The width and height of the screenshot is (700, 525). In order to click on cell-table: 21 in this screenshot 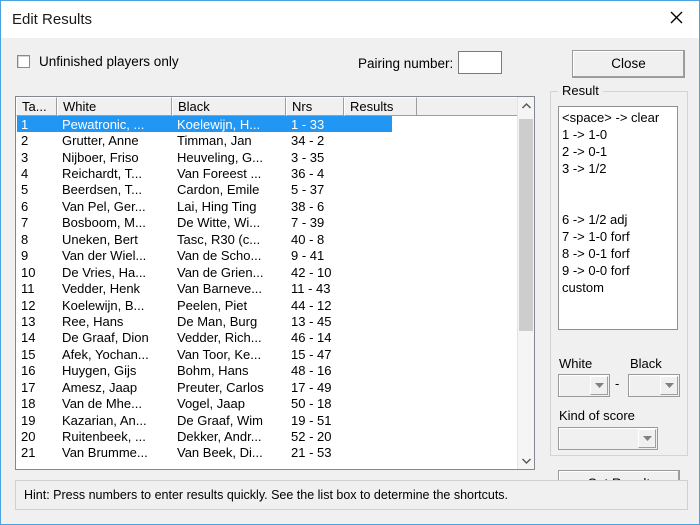, I will do `click(28, 453)`.